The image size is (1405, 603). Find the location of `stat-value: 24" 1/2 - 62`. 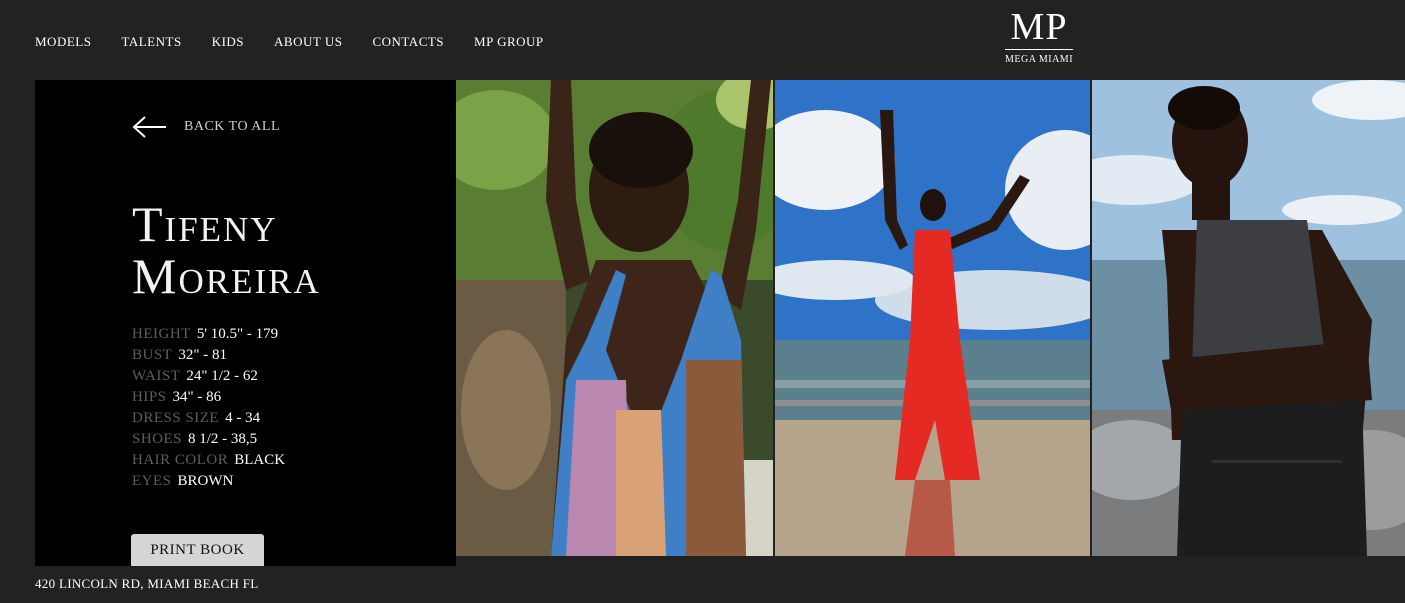

stat-value: 24" 1/2 - 62 is located at coordinates (222, 376).